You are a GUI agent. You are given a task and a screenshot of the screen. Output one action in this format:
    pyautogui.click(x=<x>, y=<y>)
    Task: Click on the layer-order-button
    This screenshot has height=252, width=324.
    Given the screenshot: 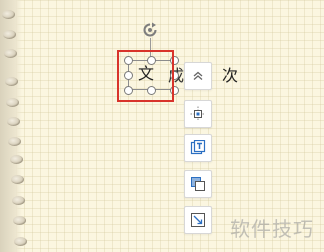 What is the action you would take?
    pyautogui.click(x=198, y=184)
    